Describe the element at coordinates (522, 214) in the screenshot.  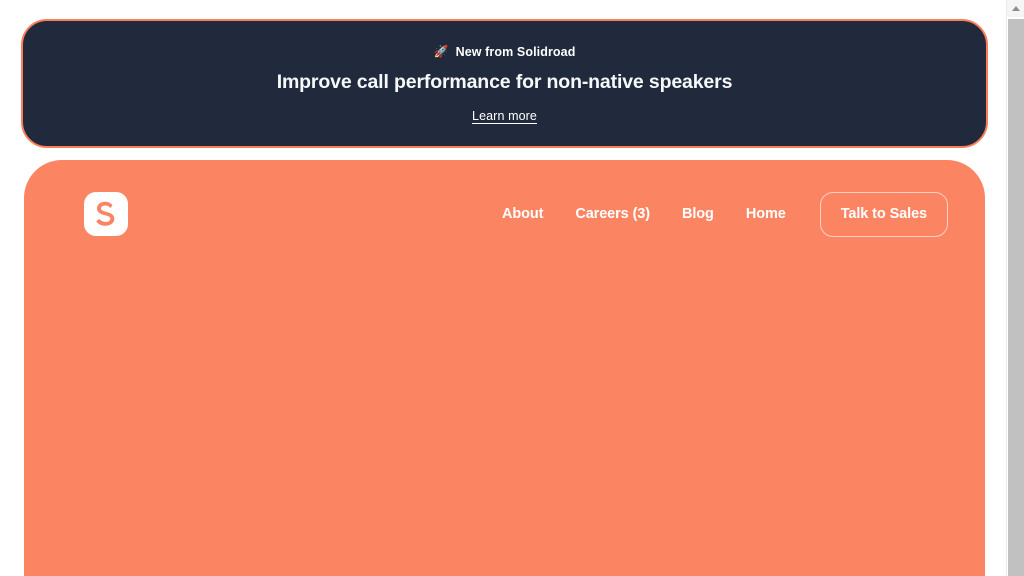
I see `nav-item-about: About` at that location.